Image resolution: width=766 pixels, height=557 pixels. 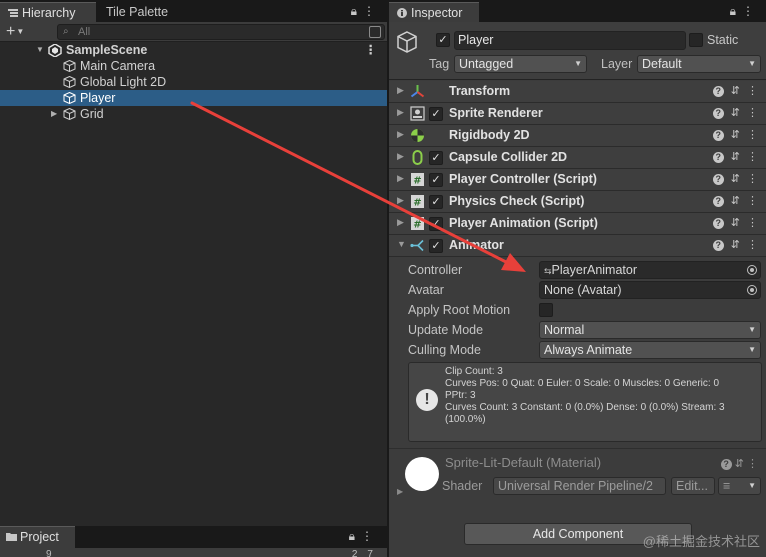 I want to click on expand-arrow-icon: ▼, so click(x=40, y=50).